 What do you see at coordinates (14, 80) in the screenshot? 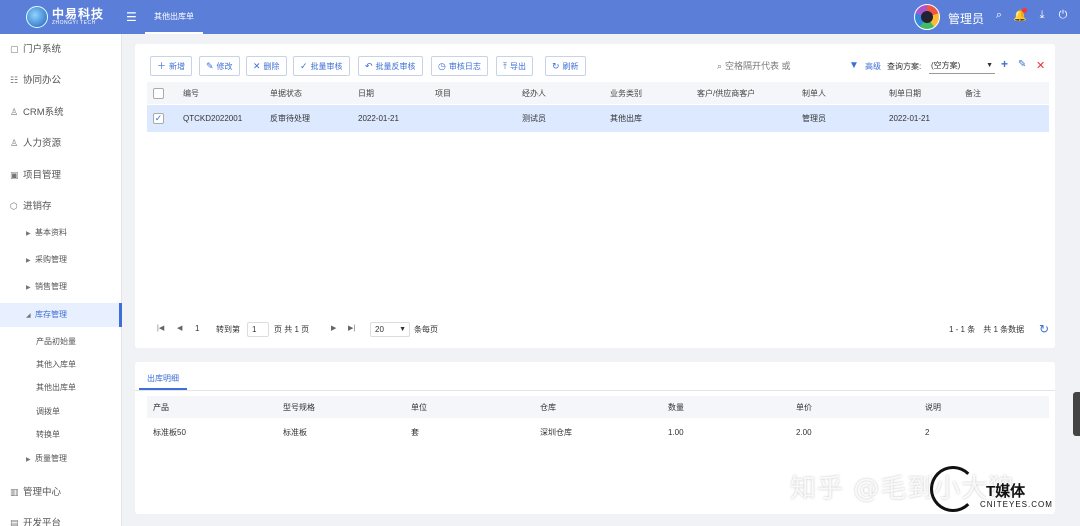
I see `grid-icon: ☷` at bounding box center [14, 80].